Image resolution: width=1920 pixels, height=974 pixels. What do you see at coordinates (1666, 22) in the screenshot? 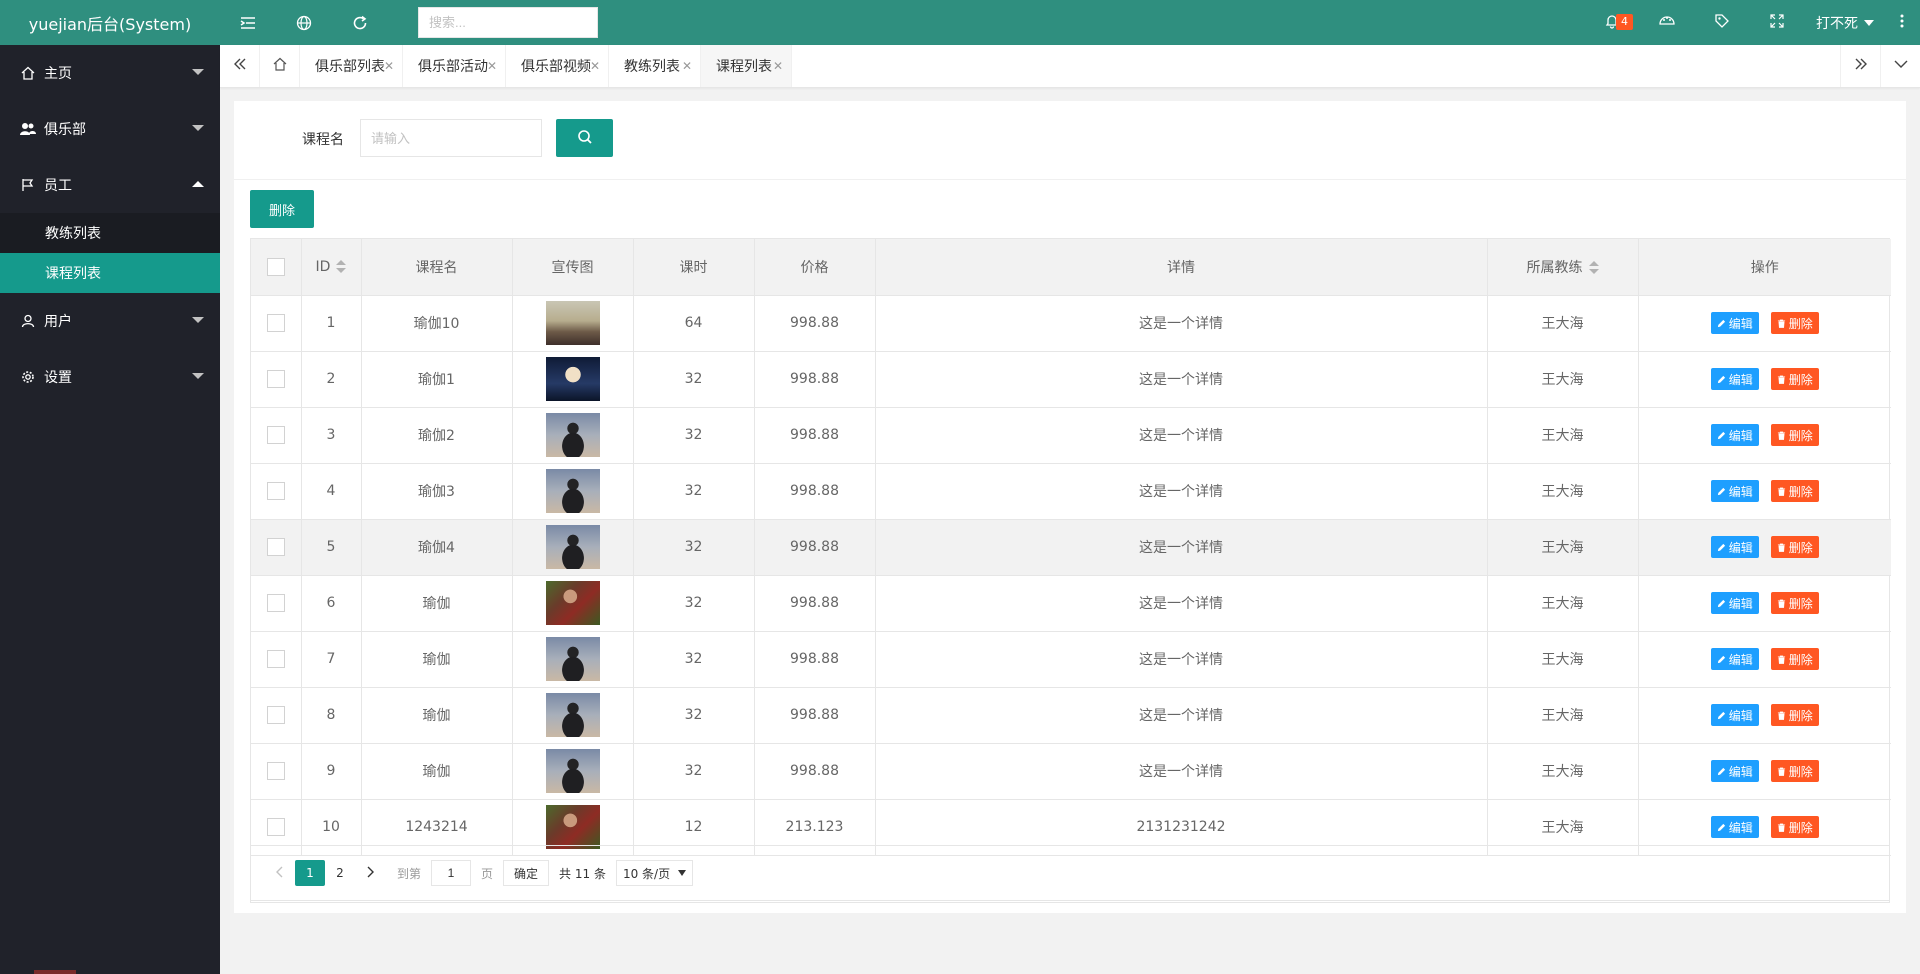
I see `theme-button` at bounding box center [1666, 22].